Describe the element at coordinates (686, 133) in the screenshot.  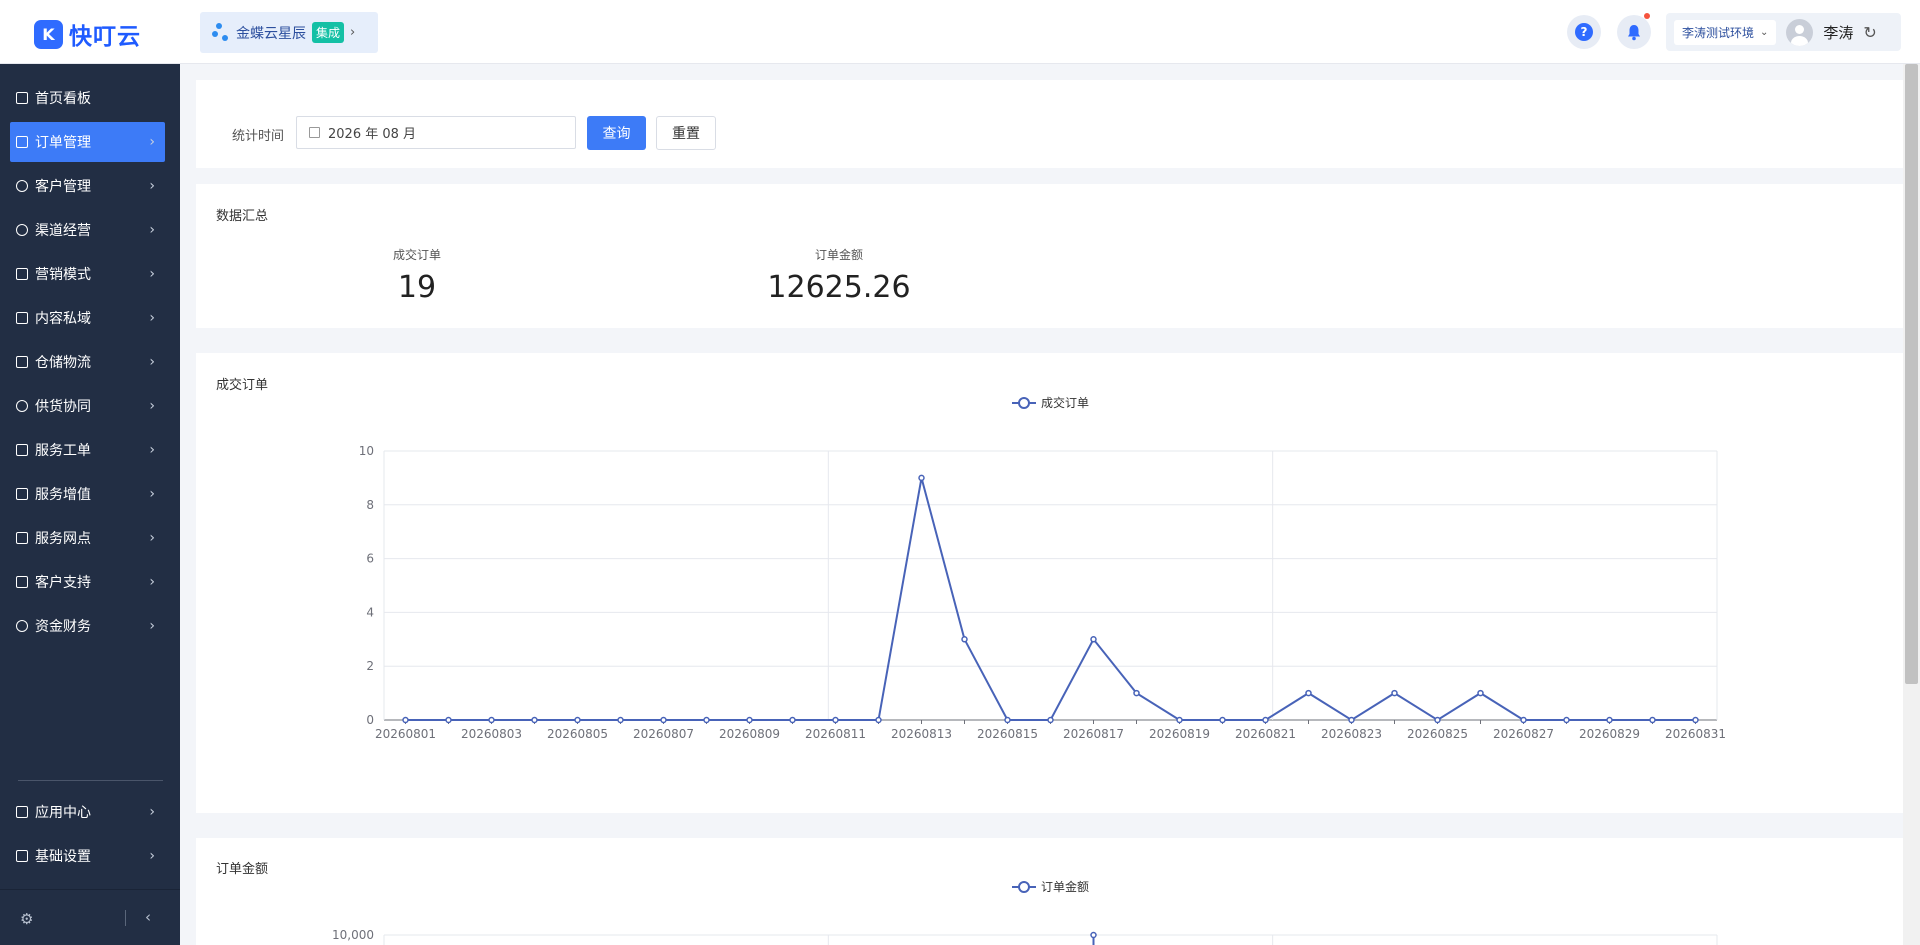
I see `reset-button: 重置` at that location.